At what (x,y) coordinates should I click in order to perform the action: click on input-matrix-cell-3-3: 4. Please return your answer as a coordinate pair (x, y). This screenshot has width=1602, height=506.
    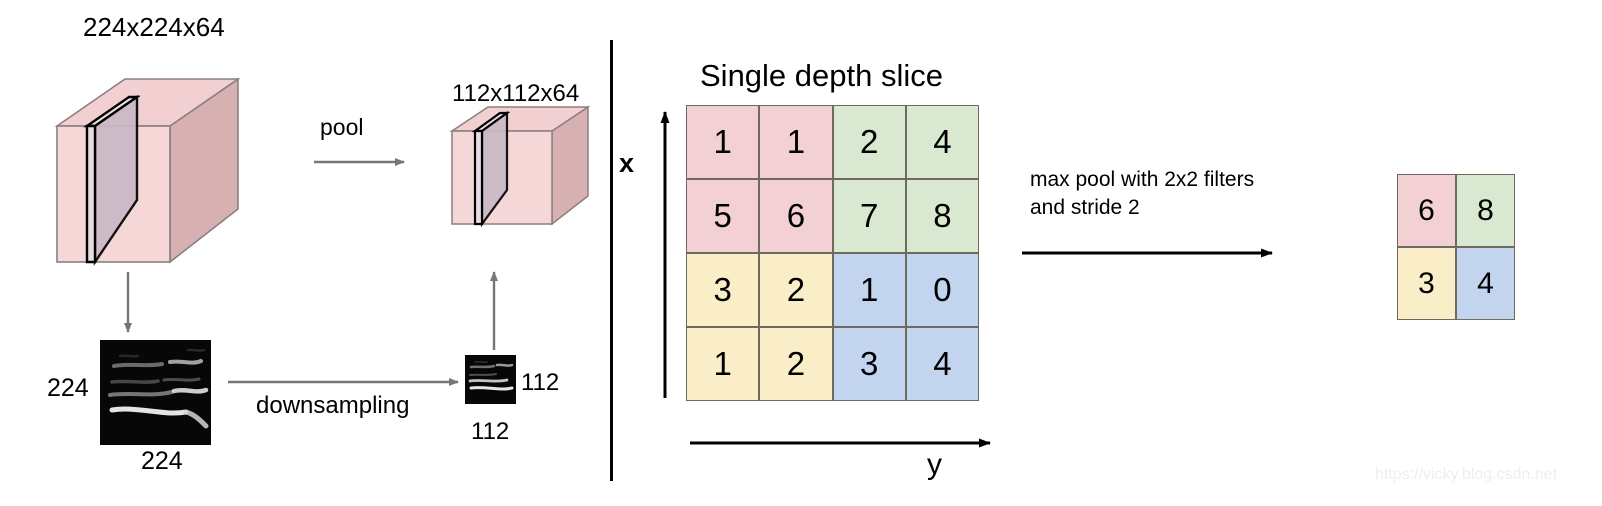
    Looking at the image, I should click on (942, 364).